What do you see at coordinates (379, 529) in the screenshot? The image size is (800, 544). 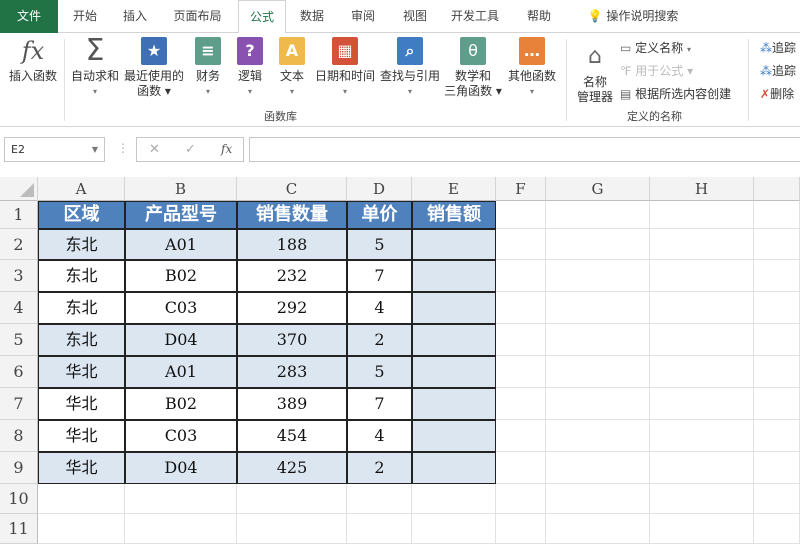 I see `cell-d11` at bounding box center [379, 529].